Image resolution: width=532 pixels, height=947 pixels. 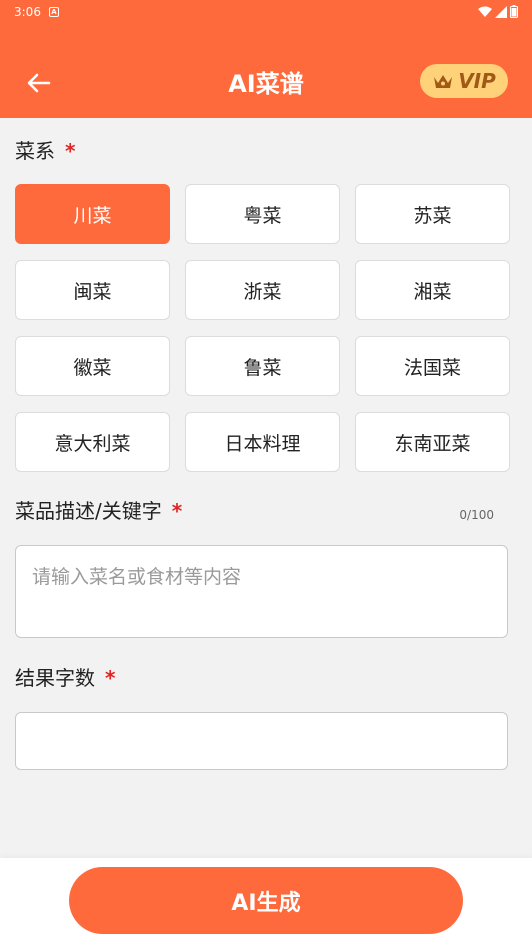 What do you see at coordinates (262, 290) in the screenshot?
I see `cuisine-option: 浙菜` at bounding box center [262, 290].